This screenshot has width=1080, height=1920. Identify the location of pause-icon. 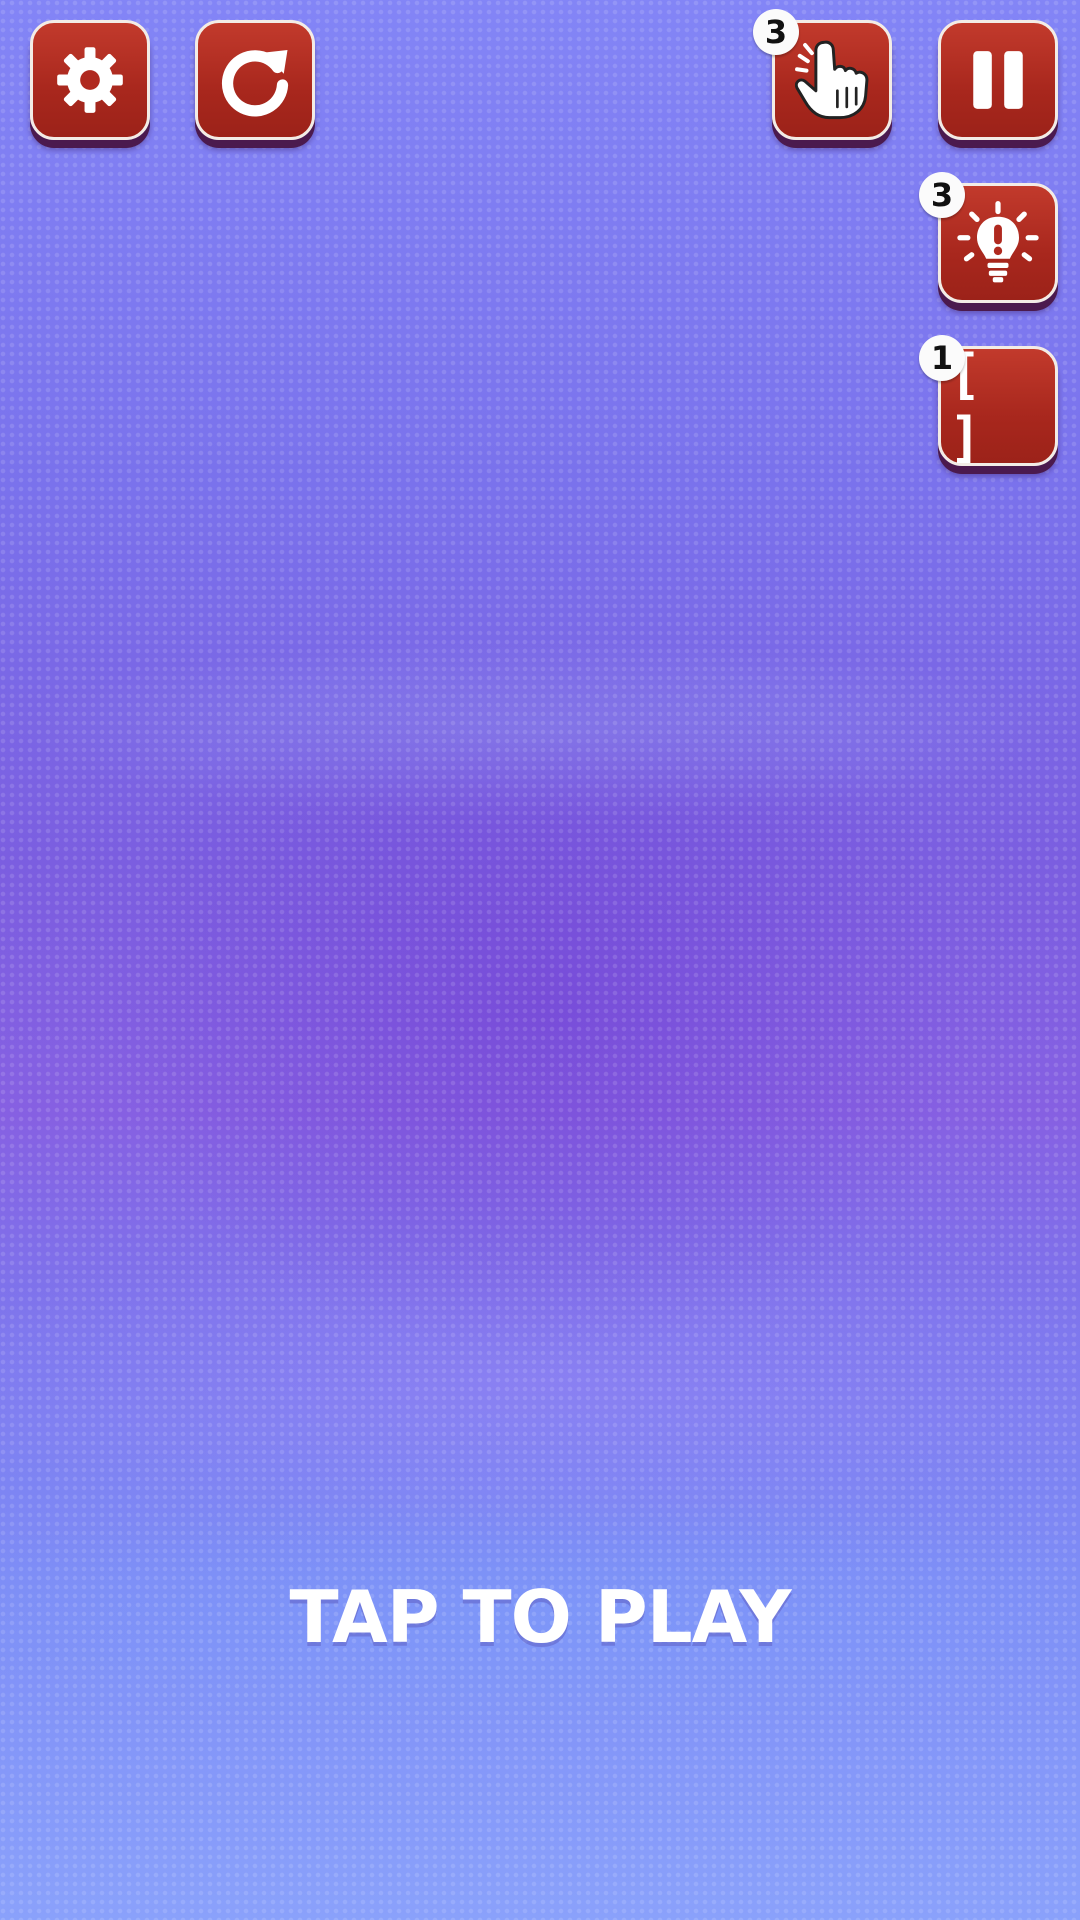
(998, 80).